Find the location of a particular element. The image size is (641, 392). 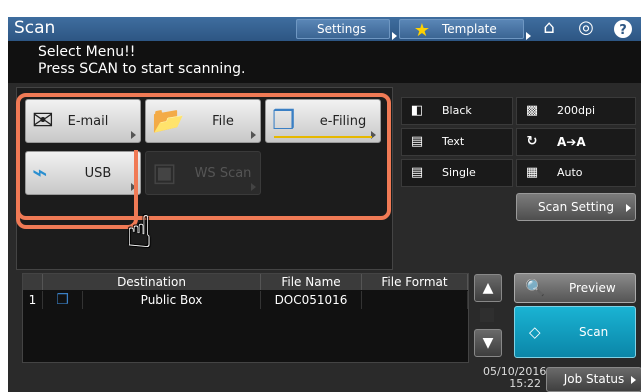

rotation-setting: ↻ A➔A is located at coordinates (576, 142).